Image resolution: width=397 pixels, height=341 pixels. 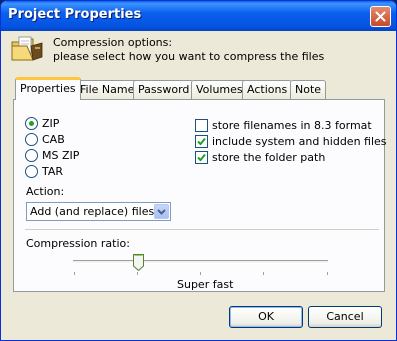 What do you see at coordinates (53, 139) in the screenshot?
I see `radio-cab-label: CAB` at bounding box center [53, 139].